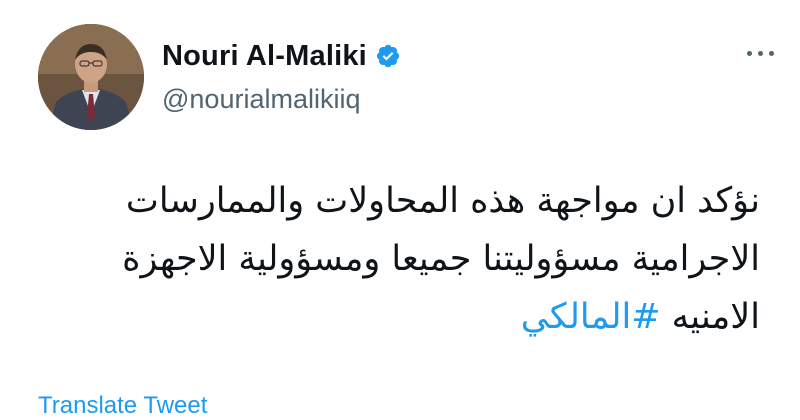  I want to click on profile-photo-icon, so click(91, 77).